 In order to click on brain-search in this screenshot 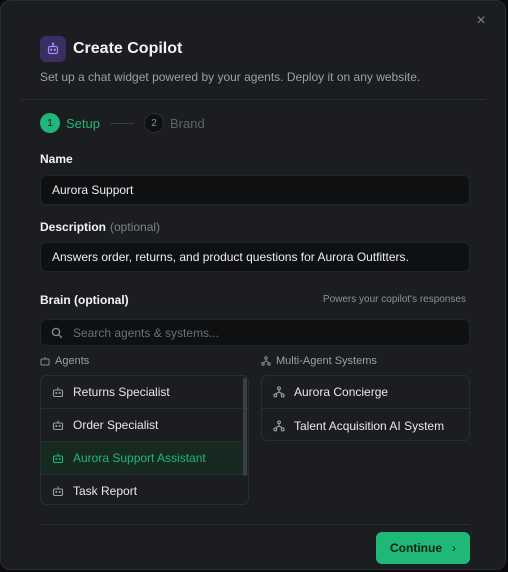, I will do `click(255, 332)`.